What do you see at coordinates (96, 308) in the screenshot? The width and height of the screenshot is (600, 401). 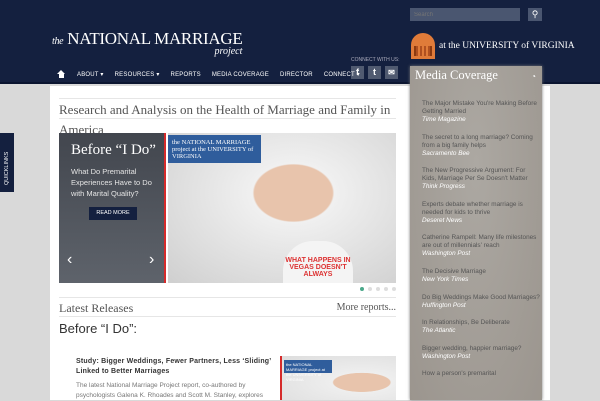 I see `latest-releases-heading: Latest Releases` at bounding box center [96, 308].